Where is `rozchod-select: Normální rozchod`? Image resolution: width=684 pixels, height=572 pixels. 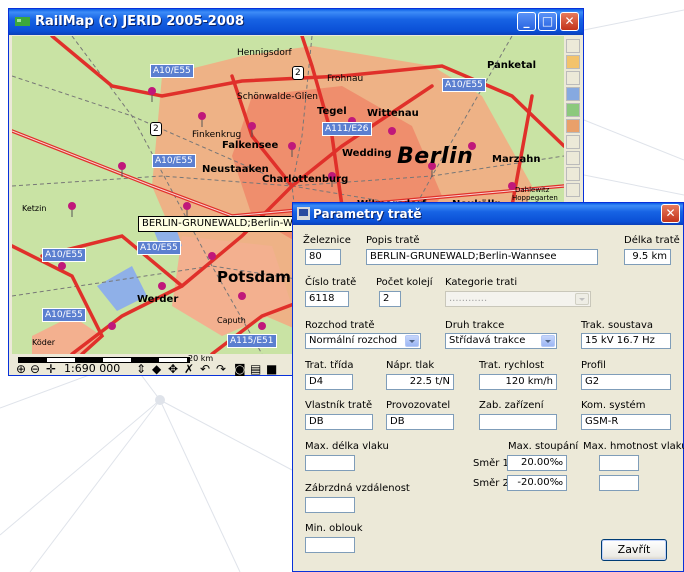 rozchod-select: Normální rozchod is located at coordinates (363, 341).